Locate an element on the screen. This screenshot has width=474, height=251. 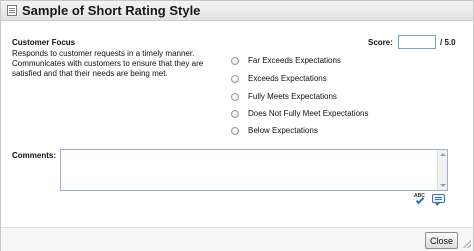
scroll-down-icon is located at coordinates (443, 185).